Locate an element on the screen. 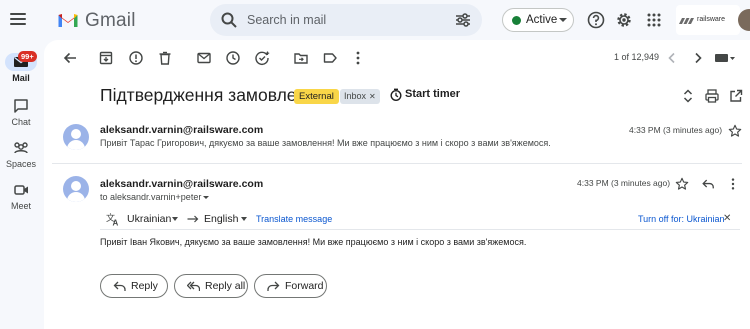 The height and width of the screenshot is (329, 750). spaces-icon is located at coordinates (21, 148).